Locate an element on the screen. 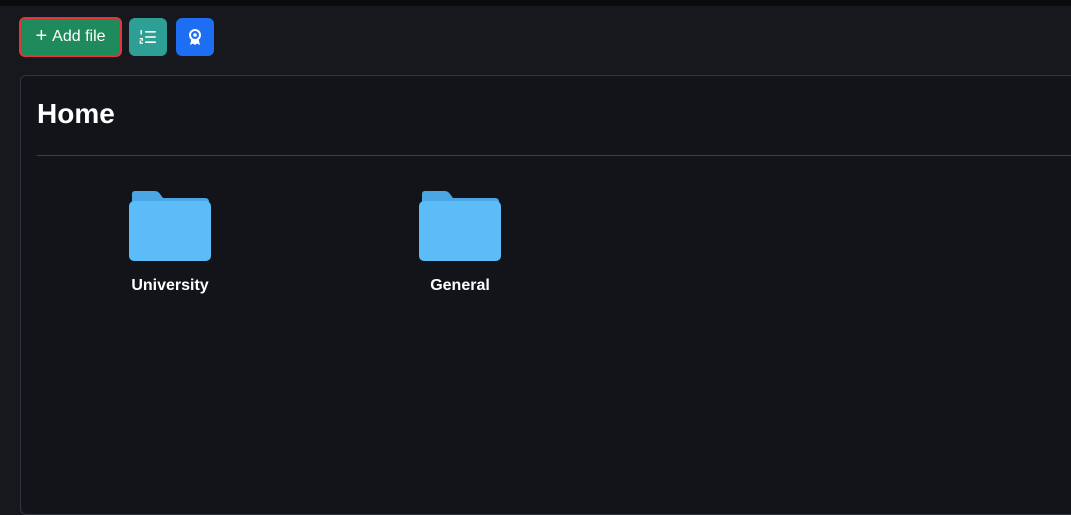 The image size is (1071, 515). window-top-bar is located at coordinates (535, 3).